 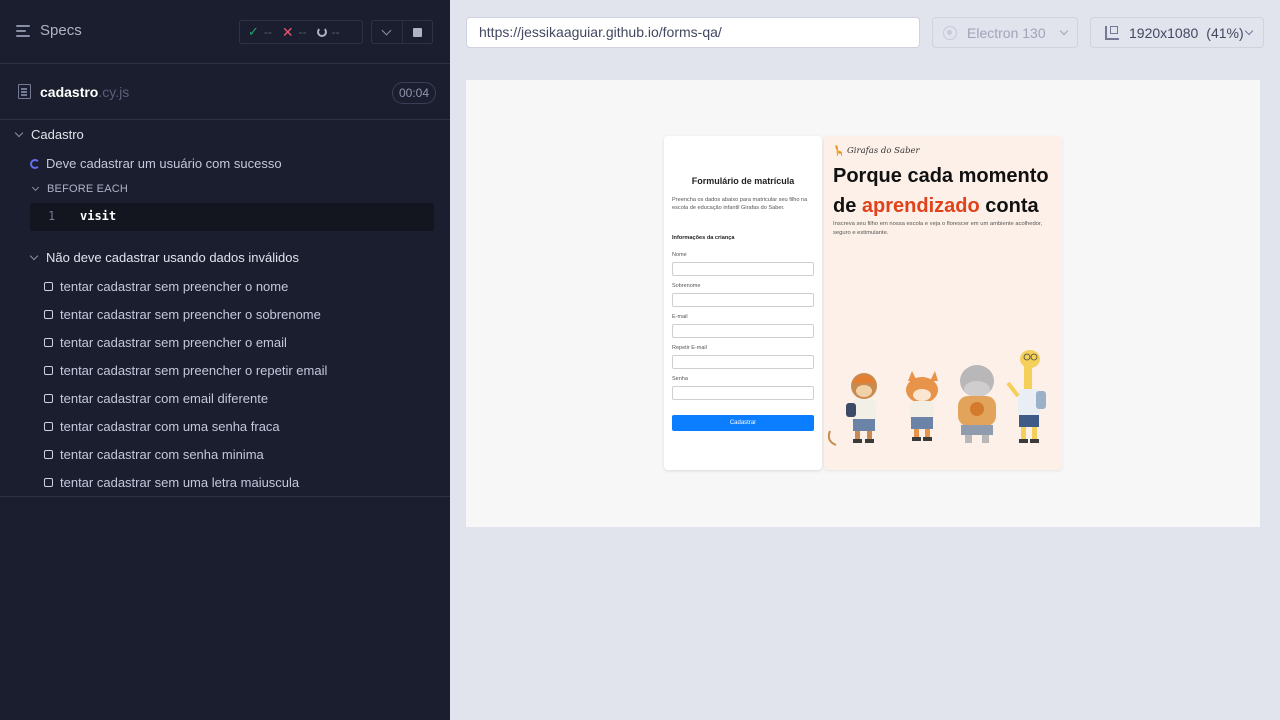 What do you see at coordinates (922, 406) in the screenshot?
I see `fox-figure` at bounding box center [922, 406].